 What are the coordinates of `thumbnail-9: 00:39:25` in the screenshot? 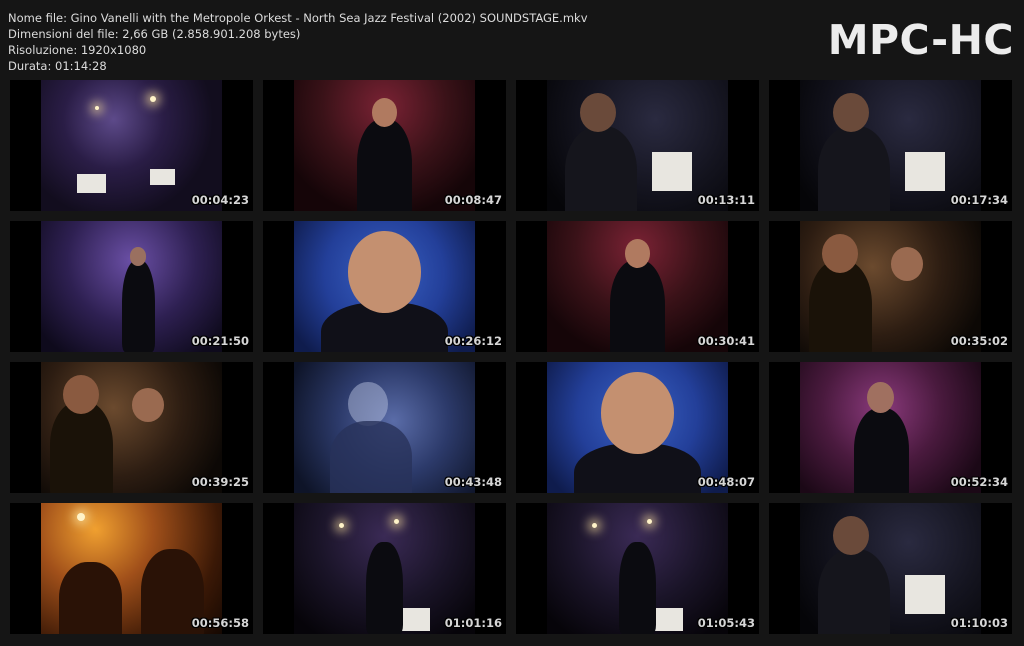 It's located at (131, 427).